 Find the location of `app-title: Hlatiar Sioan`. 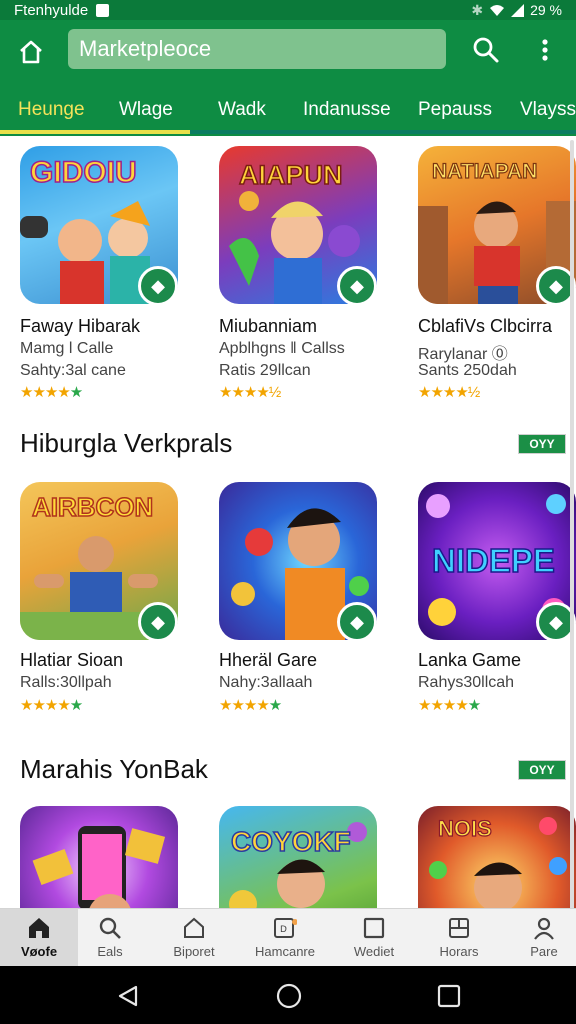

app-title: Hlatiar Sioan is located at coordinates (72, 660).